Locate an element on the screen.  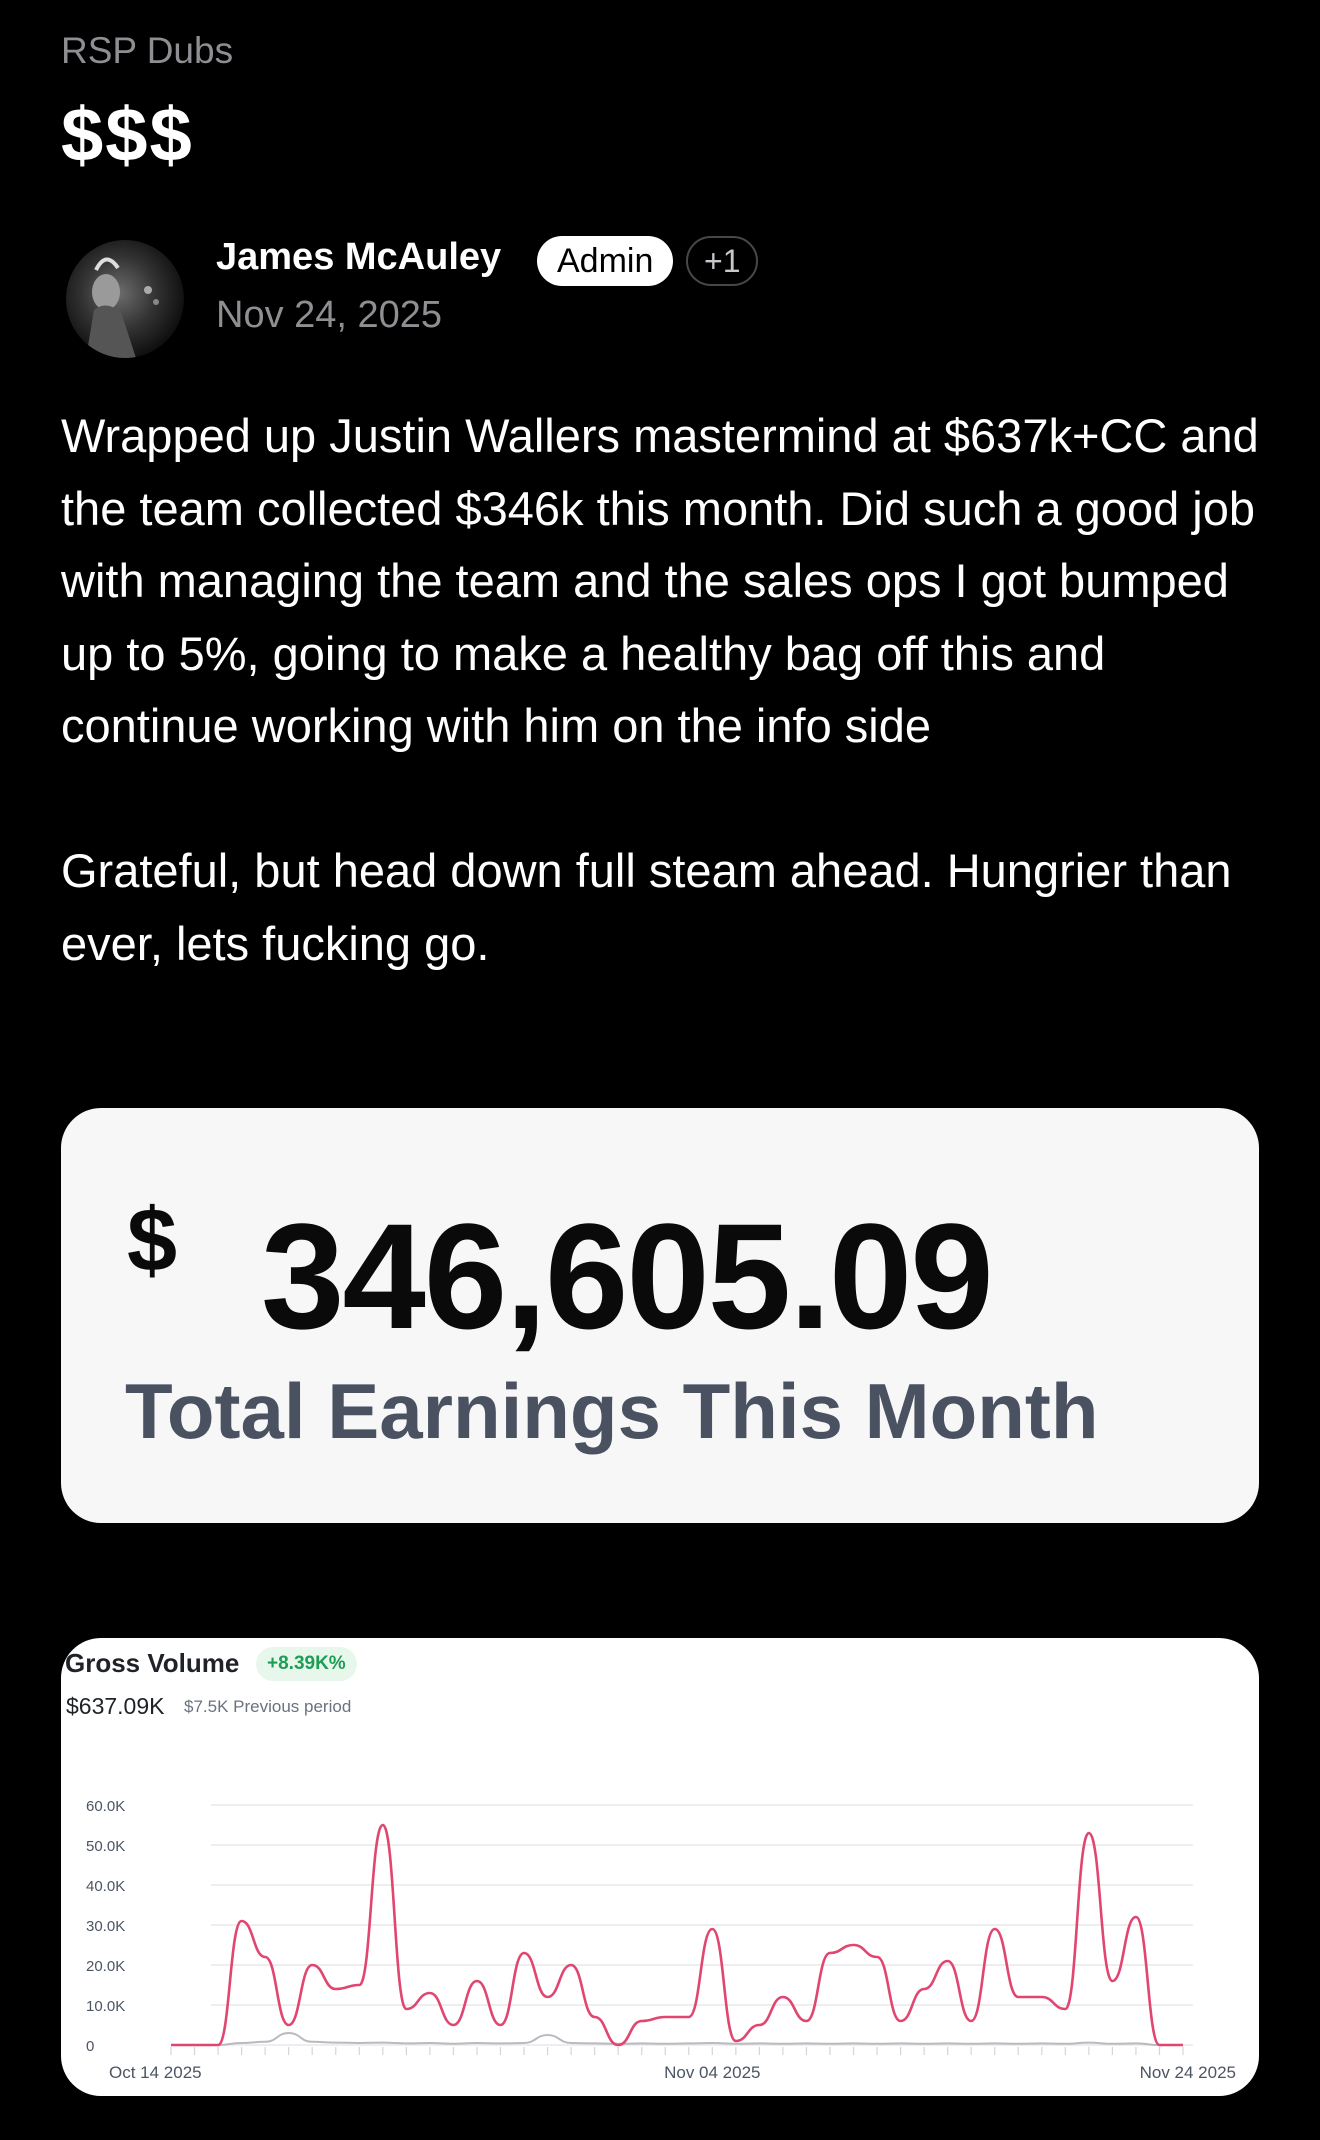
author-name: James McAuley is located at coordinates (358, 257).